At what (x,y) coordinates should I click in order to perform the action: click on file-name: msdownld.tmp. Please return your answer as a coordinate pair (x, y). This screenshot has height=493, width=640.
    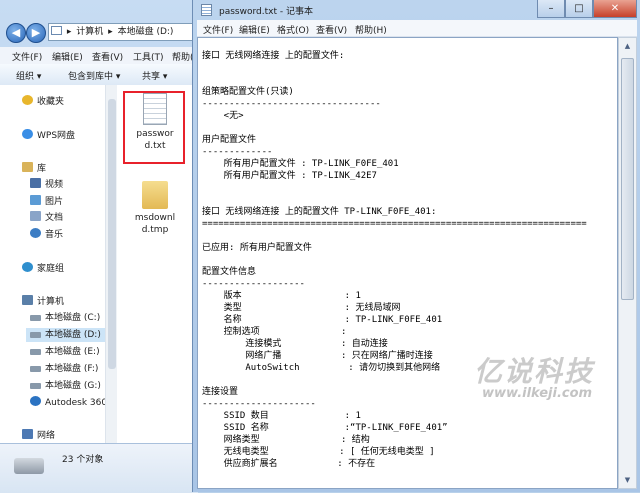
    Looking at the image, I should click on (155, 224).